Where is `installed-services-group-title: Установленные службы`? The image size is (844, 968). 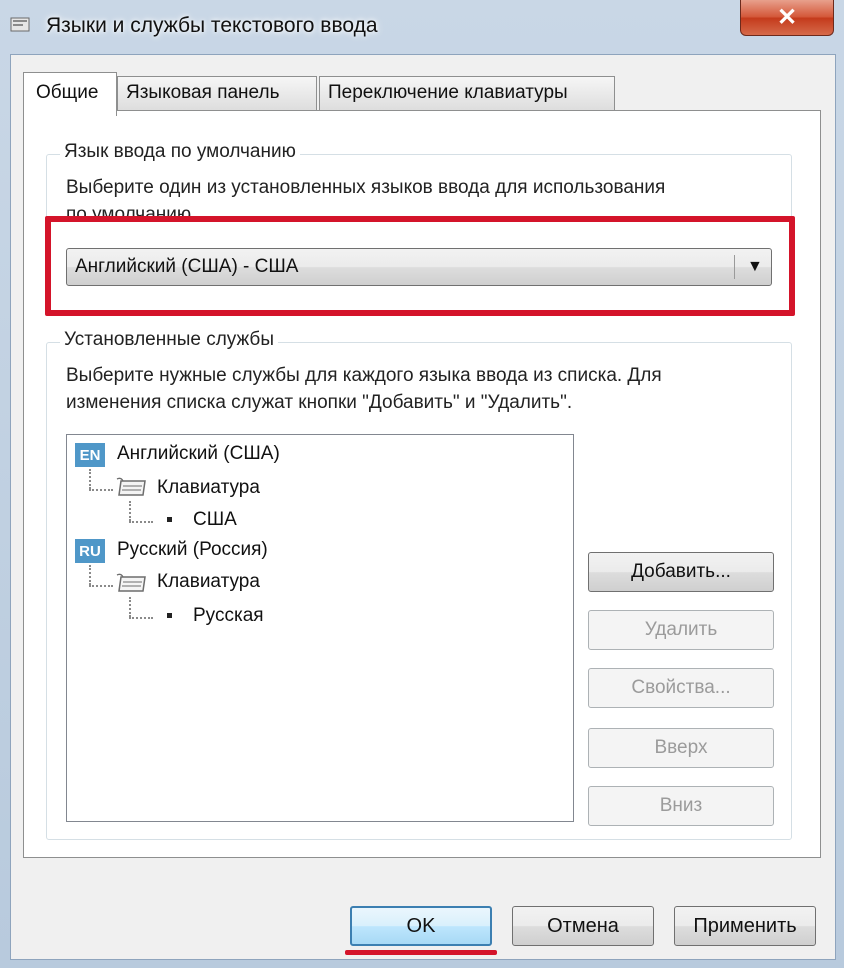 installed-services-group-title: Установленные службы is located at coordinates (169, 340).